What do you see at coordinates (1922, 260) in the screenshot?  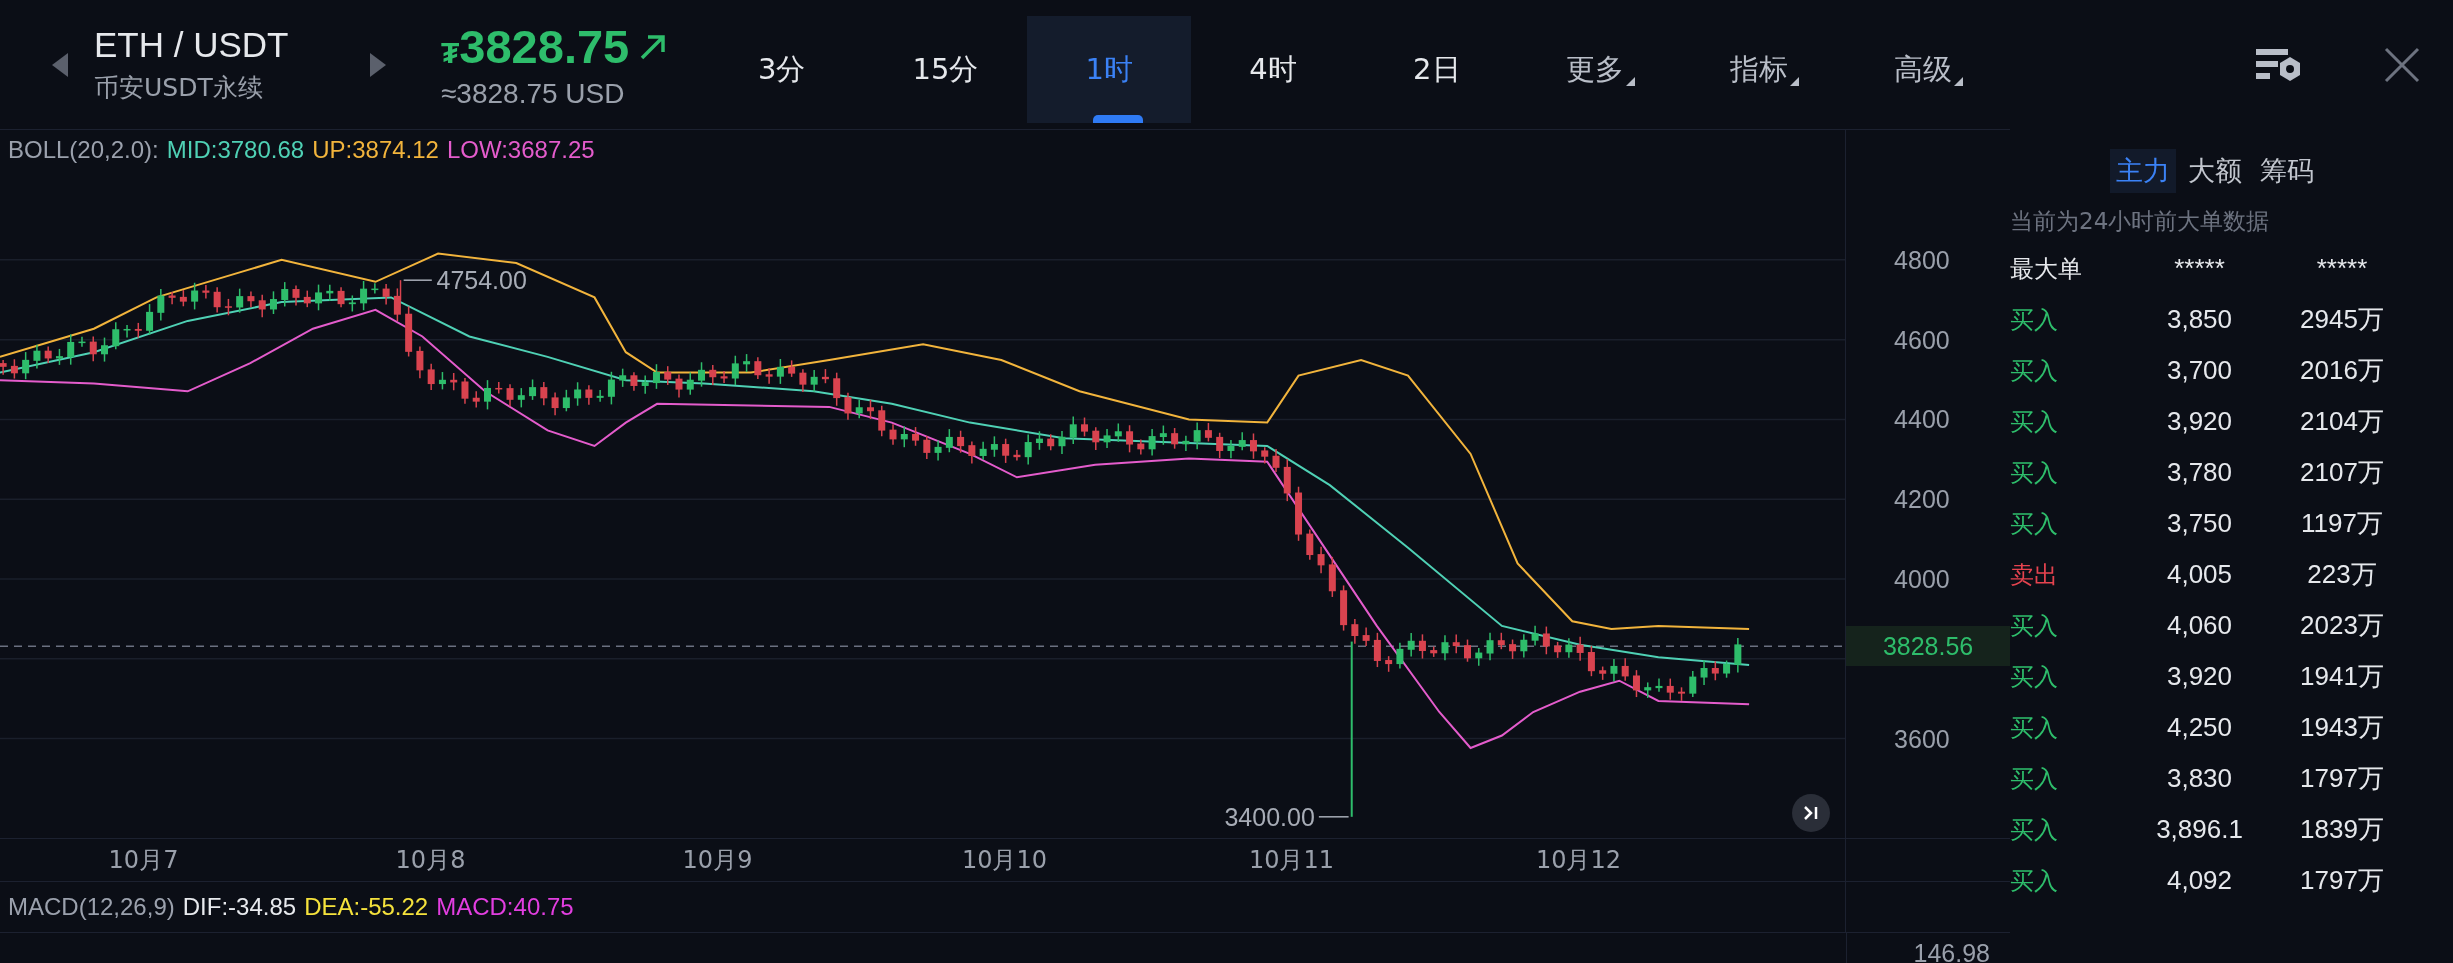 I see `axis-label: 4800` at bounding box center [1922, 260].